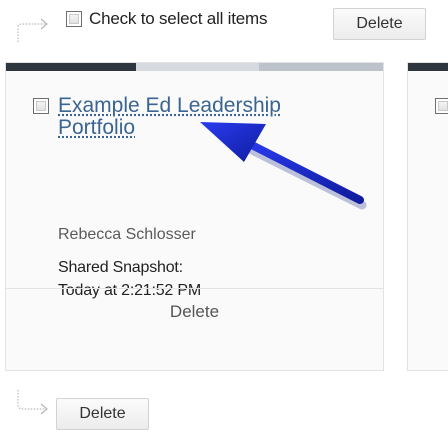 This screenshot has width=448, height=433. What do you see at coordinates (379, 24) in the screenshot?
I see `delete-button-top: Delete` at bounding box center [379, 24].